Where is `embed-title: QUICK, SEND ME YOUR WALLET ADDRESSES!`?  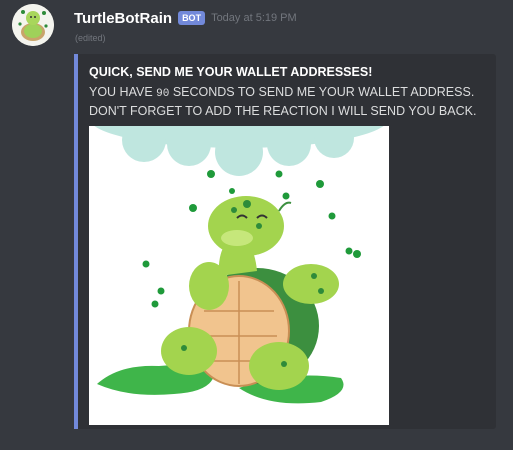
embed-title: QUICK, SEND ME YOUR WALLET ADDRESSES! is located at coordinates (231, 72).